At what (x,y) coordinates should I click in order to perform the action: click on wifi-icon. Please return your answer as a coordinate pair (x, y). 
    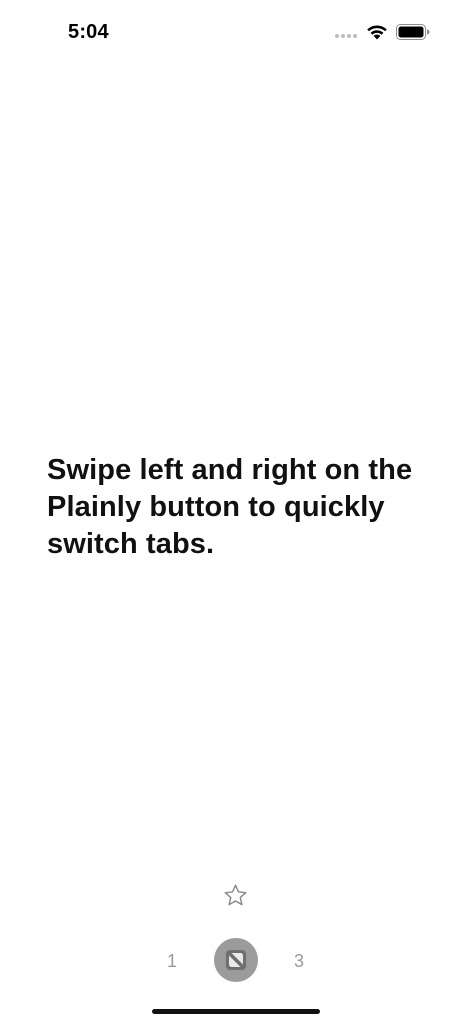
    Looking at the image, I should click on (377, 32).